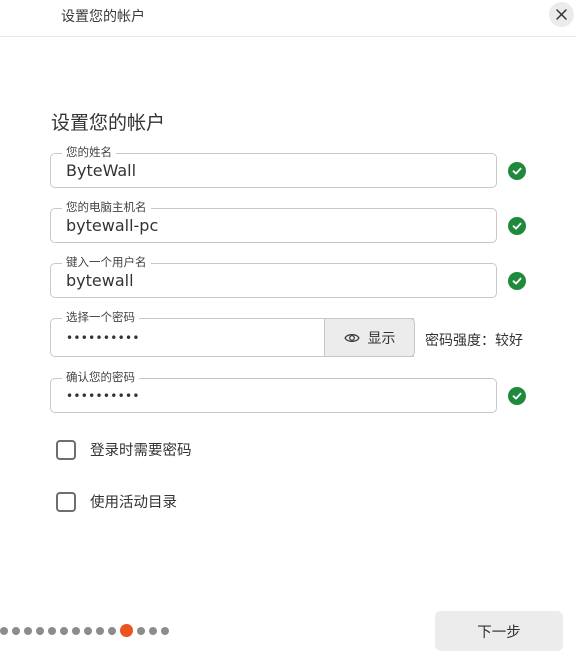  Describe the element at coordinates (89, 152) in the screenshot. I see `name-field-label: 您的姓名` at that location.